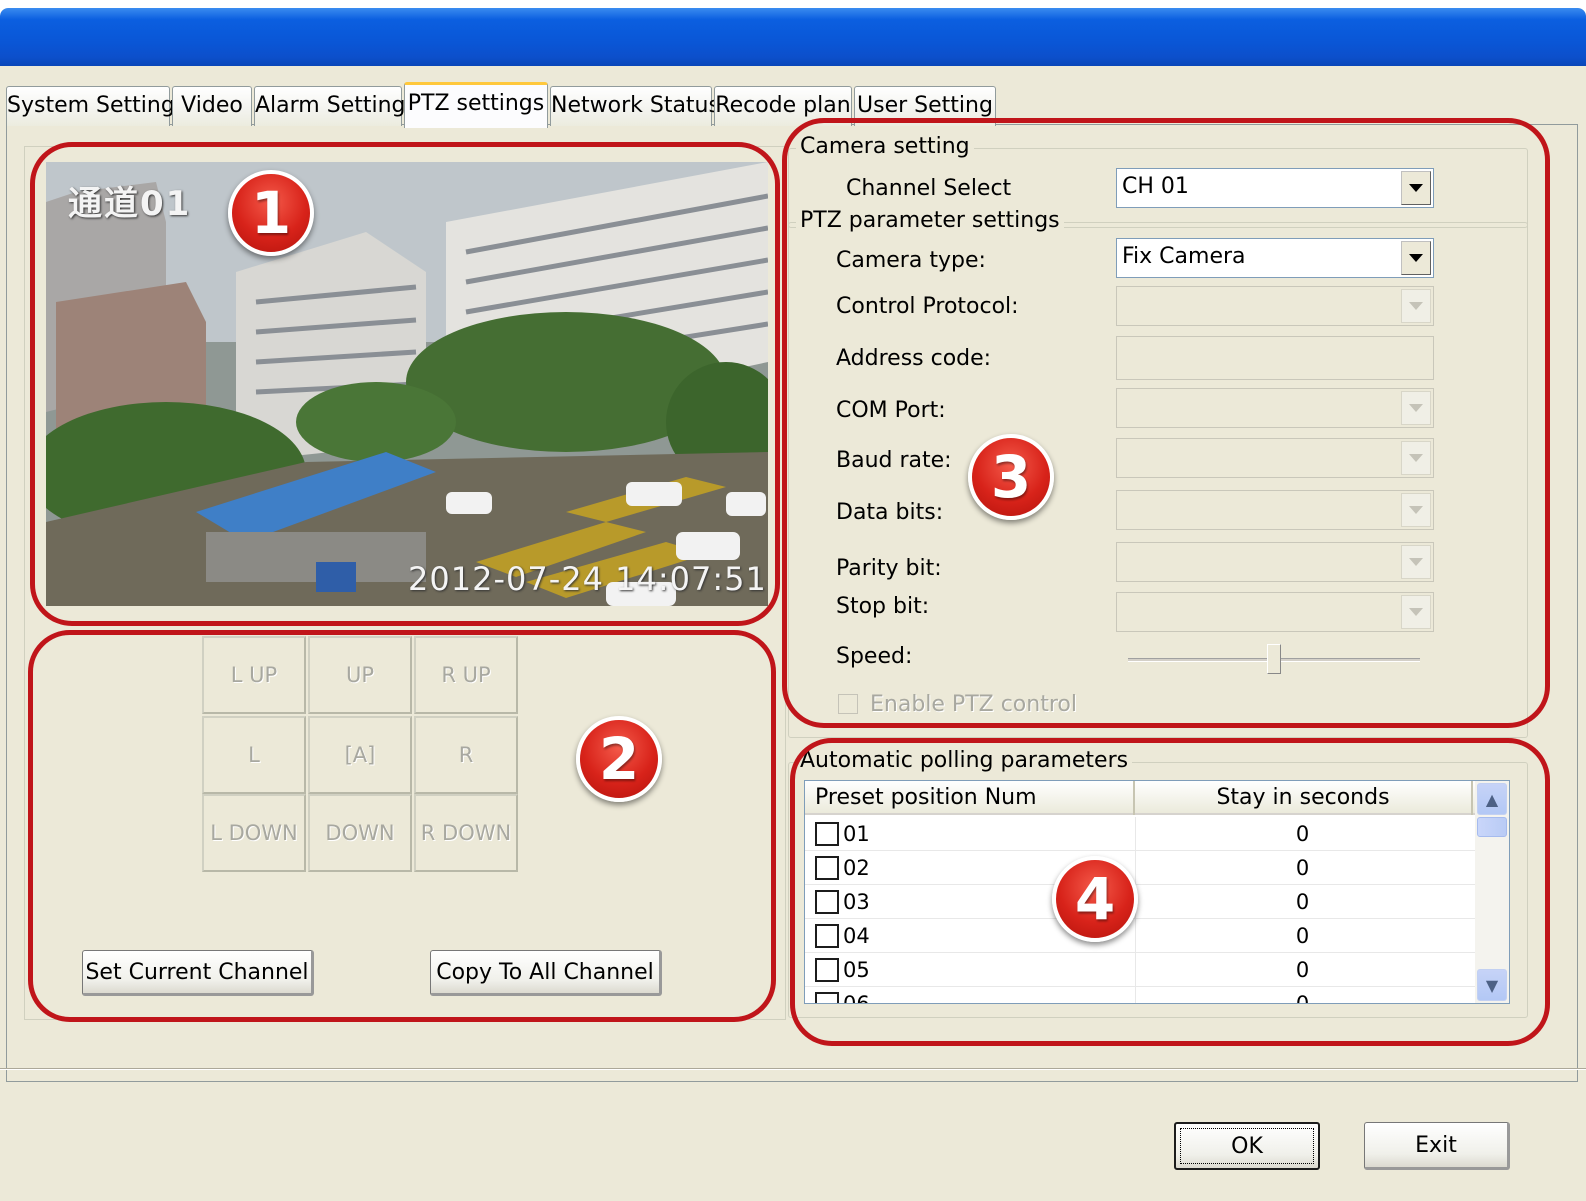  I want to click on preset-num: 05, so click(856, 970).